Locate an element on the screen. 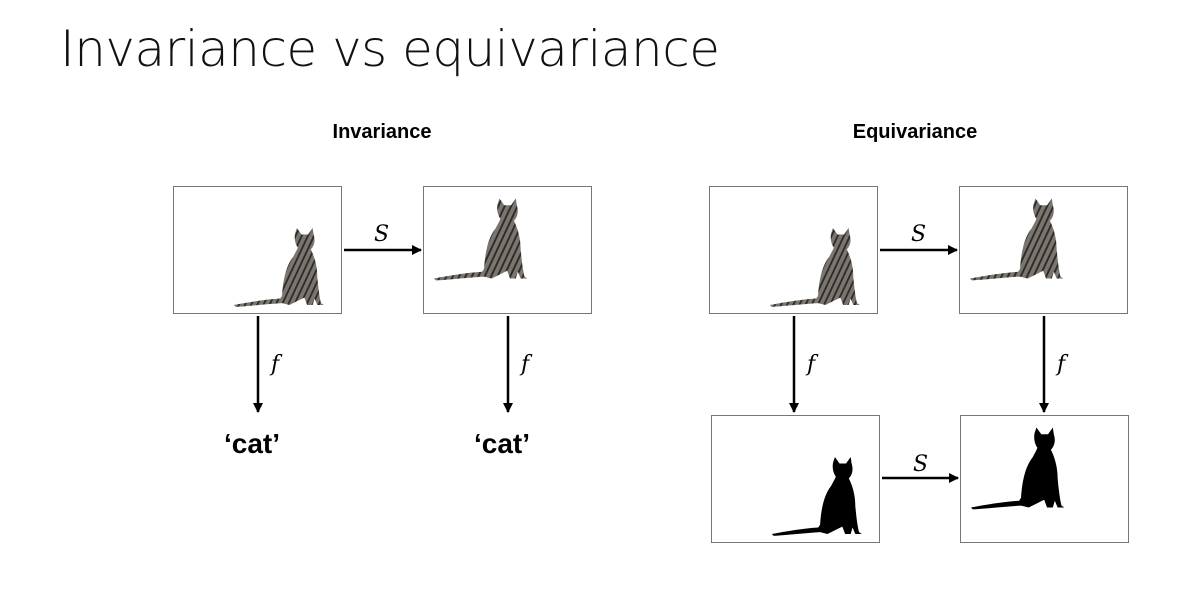 The height and width of the screenshot is (612, 1199). equivariance-function-label-right: f is located at coordinates (1061, 364).